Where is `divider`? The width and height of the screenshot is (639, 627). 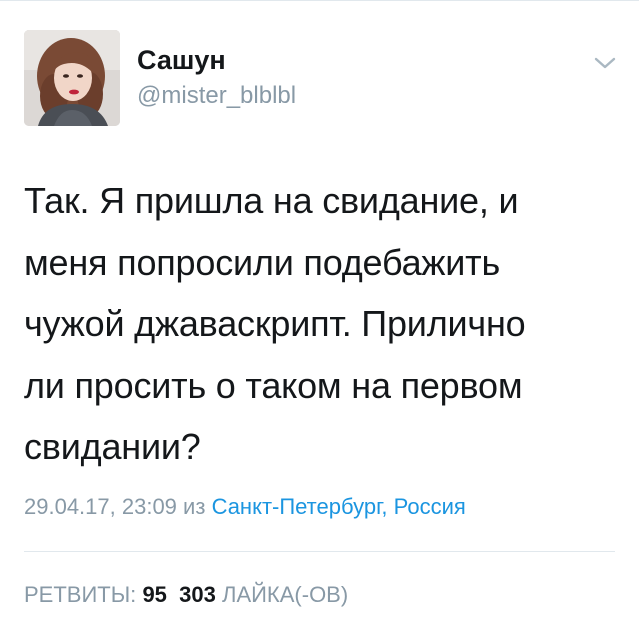
divider is located at coordinates (319, 551).